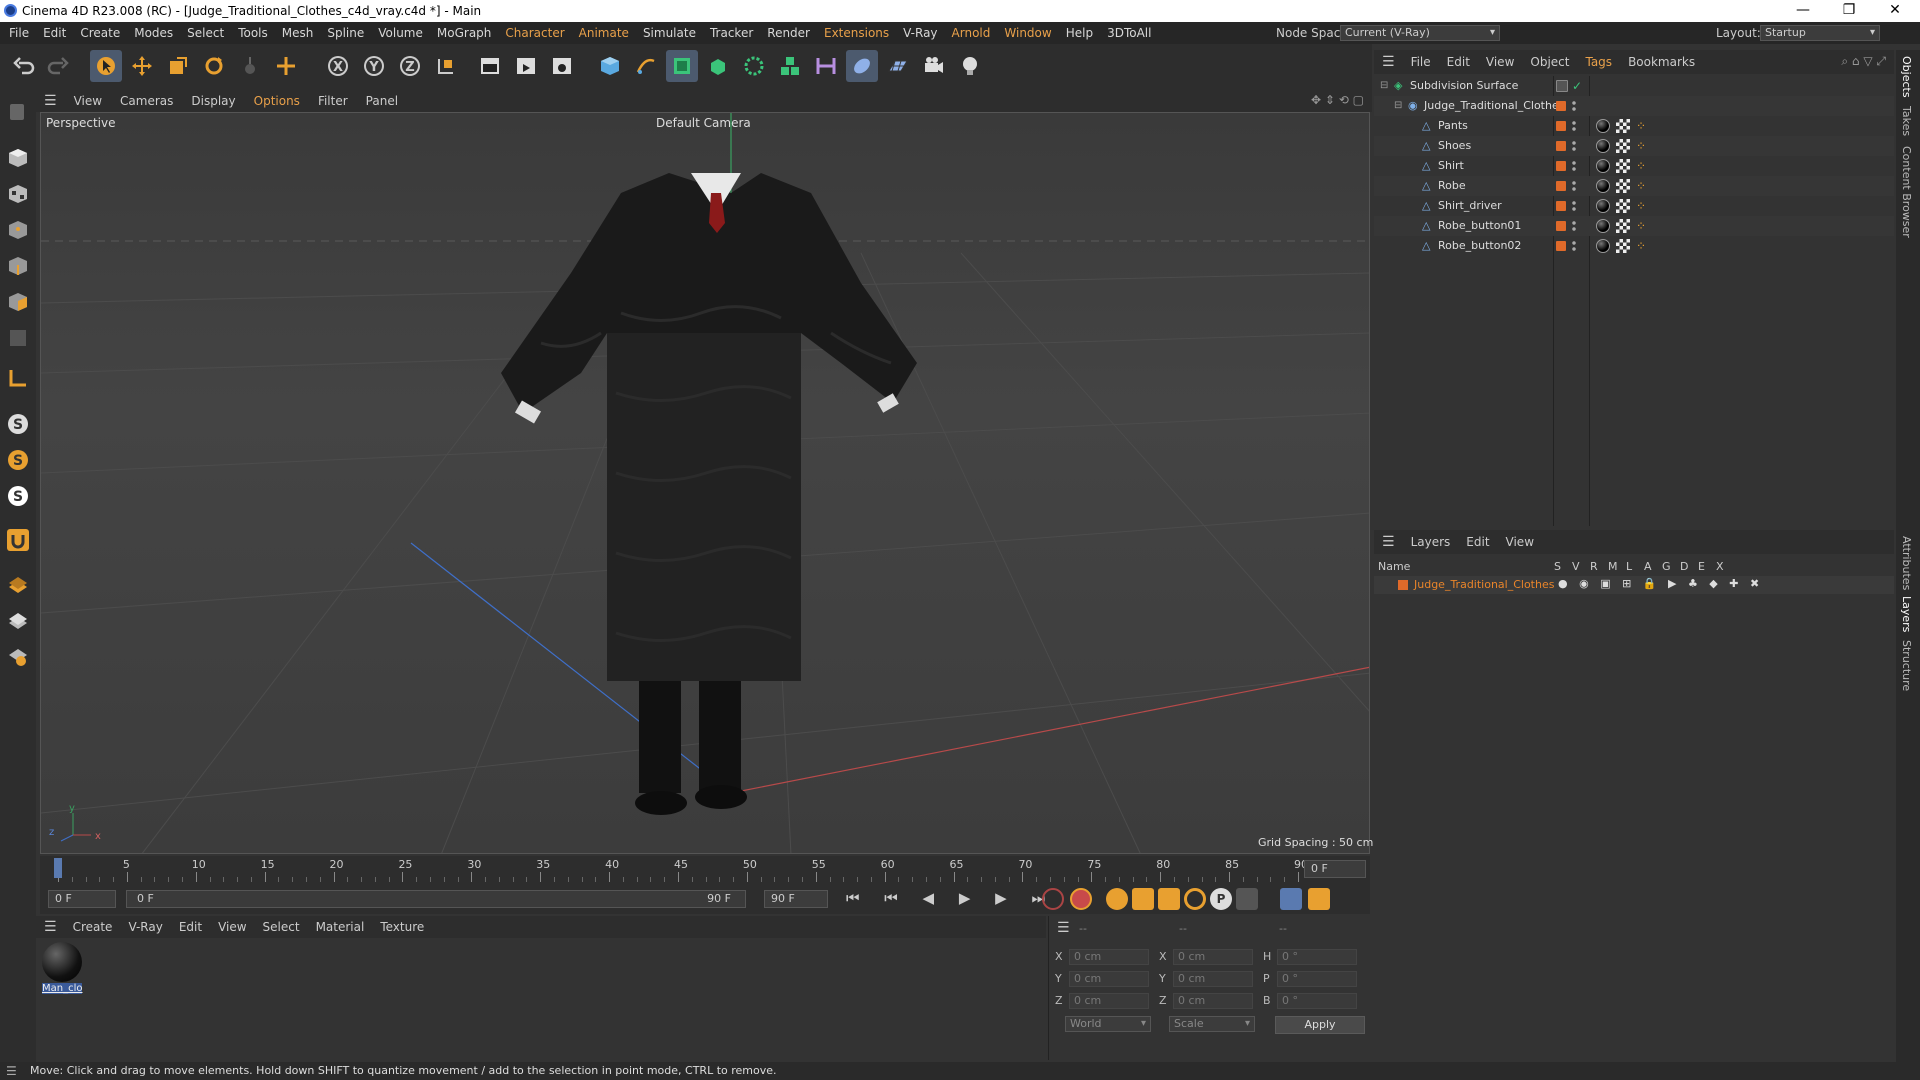  Describe the element at coordinates (1661, 62) in the screenshot. I see `object-menu-bookmarks: Bookmarks` at that location.